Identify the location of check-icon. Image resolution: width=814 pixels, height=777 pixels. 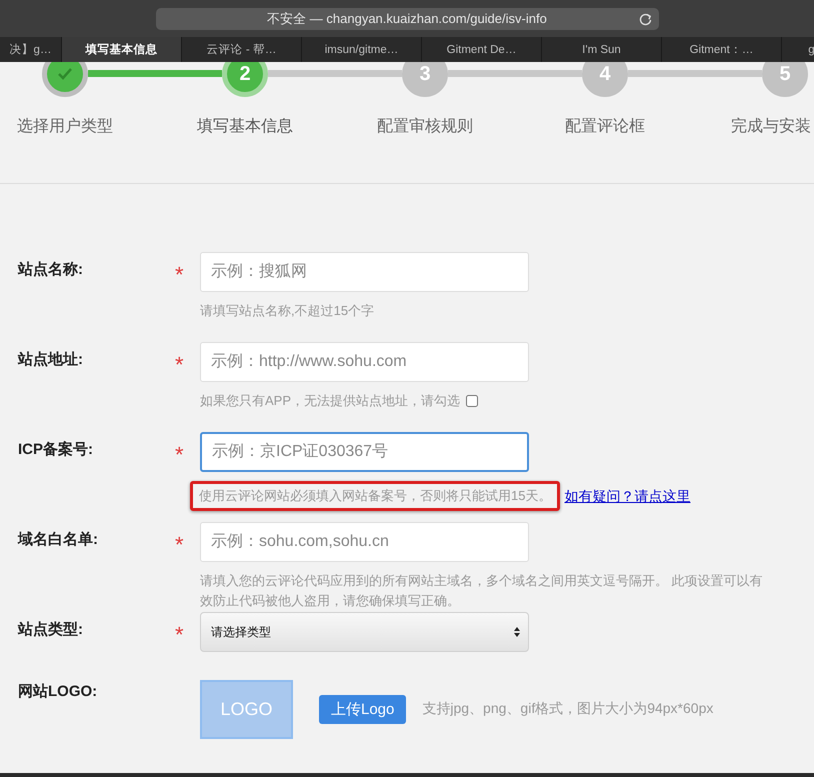
(65, 74).